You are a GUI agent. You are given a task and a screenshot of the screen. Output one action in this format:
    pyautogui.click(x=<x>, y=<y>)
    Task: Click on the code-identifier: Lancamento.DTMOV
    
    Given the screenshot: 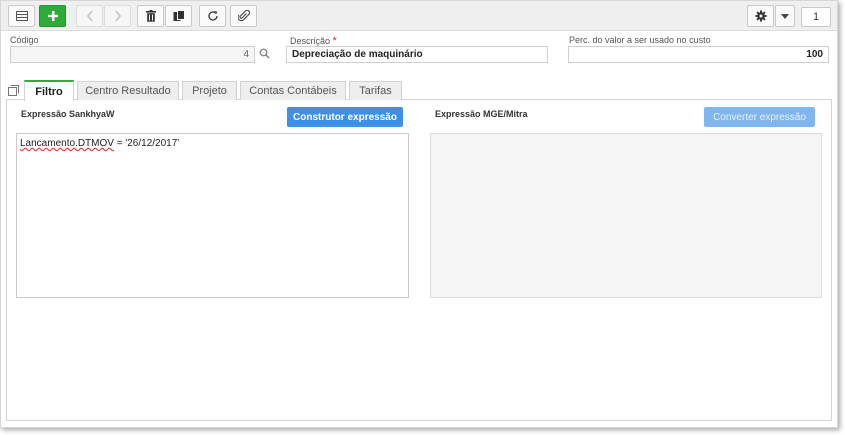 What is the action you would take?
    pyautogui.click(x=67, y=143)
    